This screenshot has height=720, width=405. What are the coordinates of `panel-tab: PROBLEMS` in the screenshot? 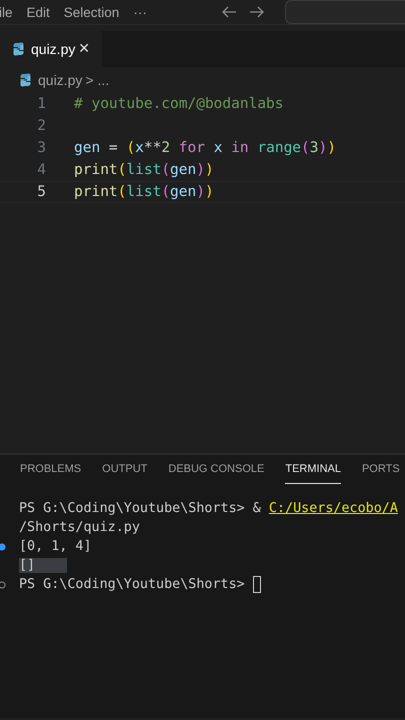 It's located at (51, 473).